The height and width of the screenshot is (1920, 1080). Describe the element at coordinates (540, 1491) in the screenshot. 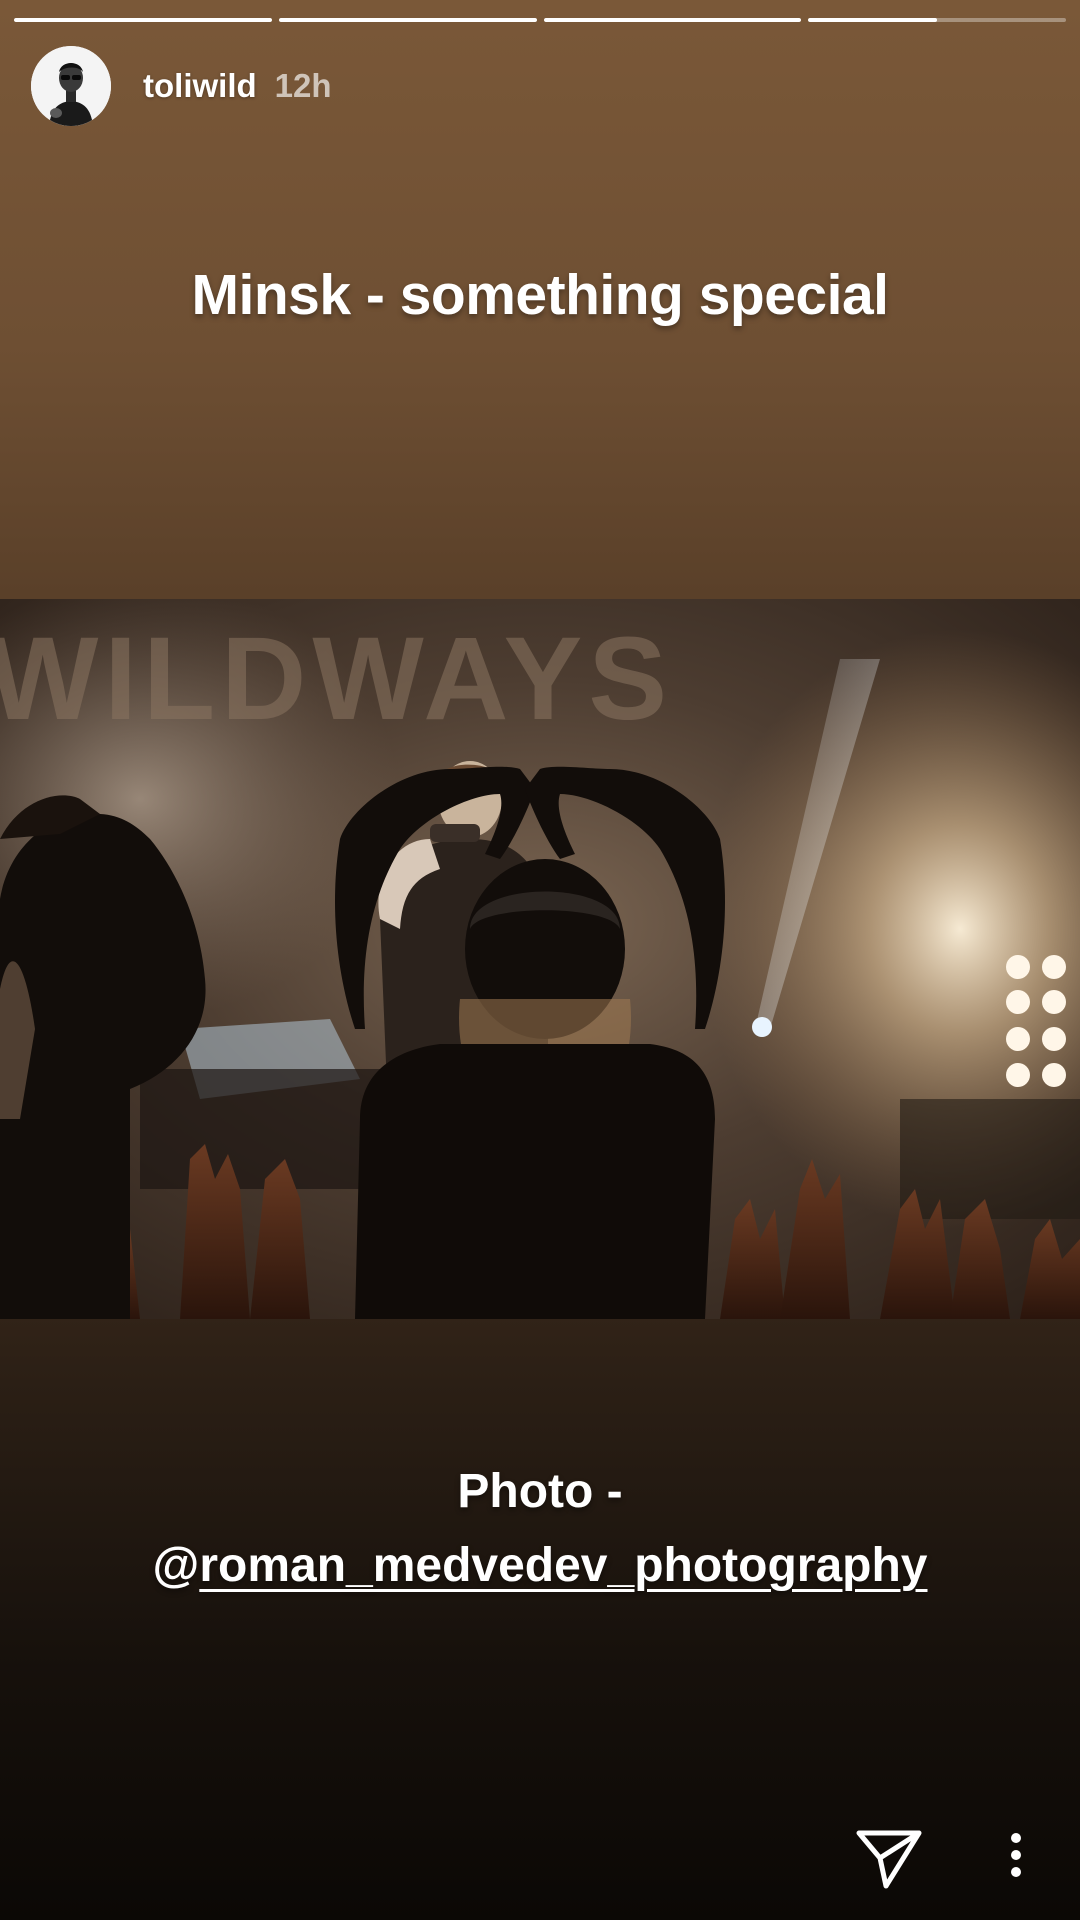

I see `credit-line-1: Photo -` at that location.